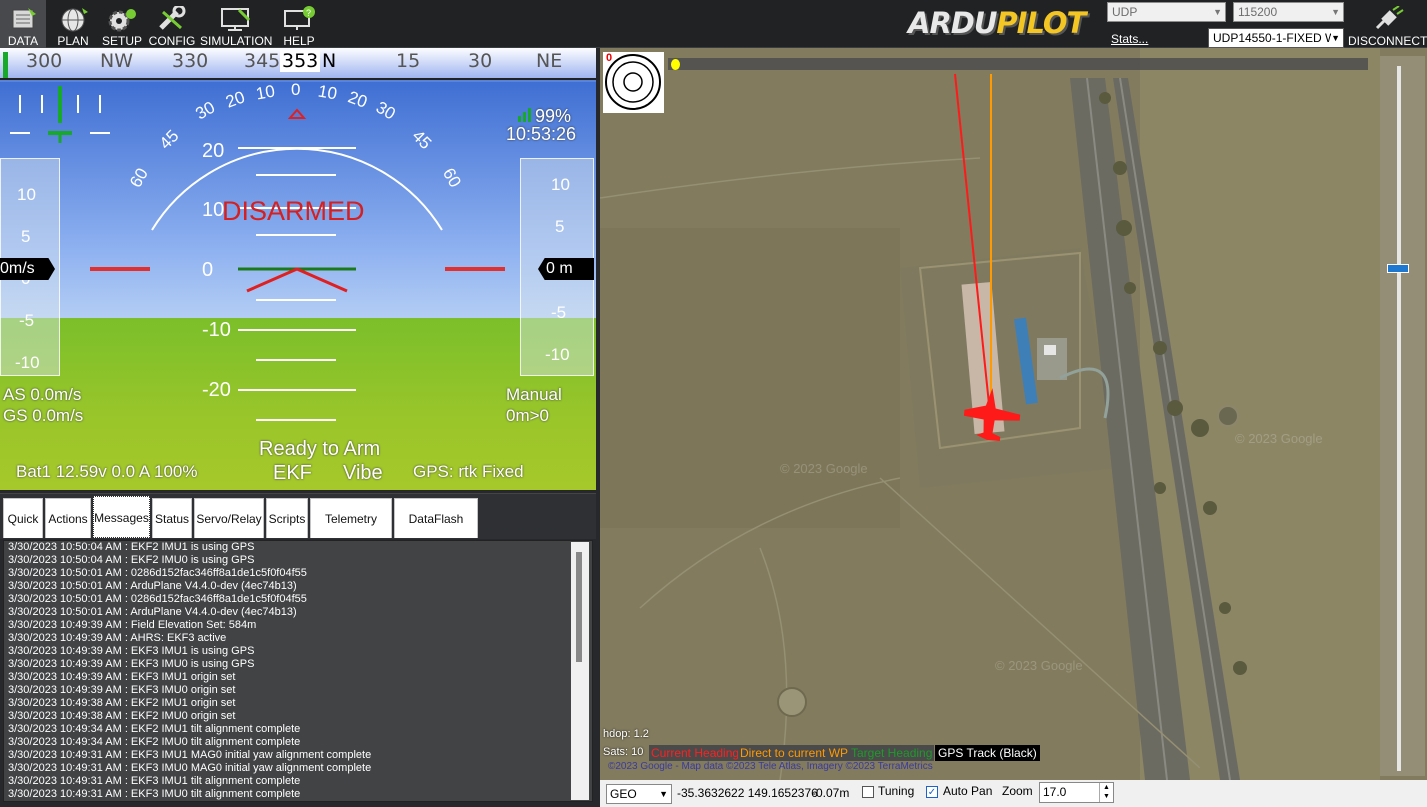 This screenshot has height=807, width=1427. I want to click on zoom-slider, so click(1402, 416).